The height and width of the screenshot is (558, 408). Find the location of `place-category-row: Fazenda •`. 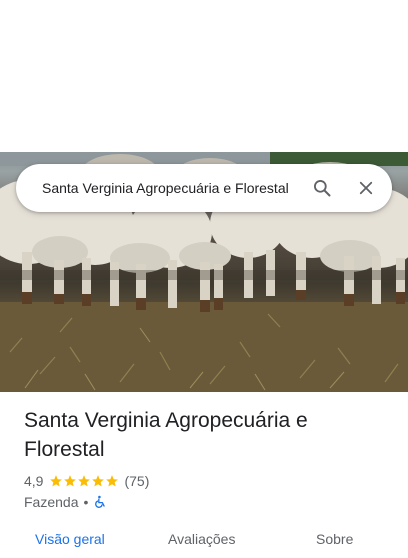

place-category-row: Fazenda • is located at coordinates (65, 502).